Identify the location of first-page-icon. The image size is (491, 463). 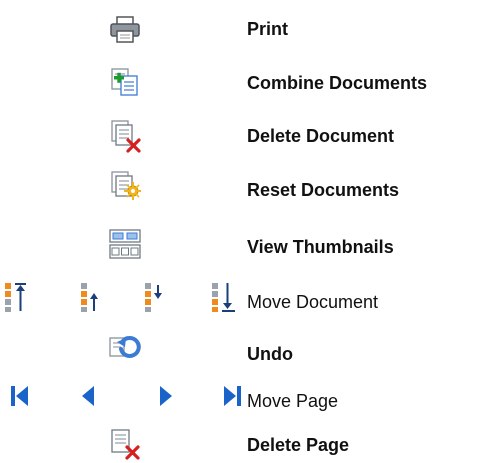
(20, 396).